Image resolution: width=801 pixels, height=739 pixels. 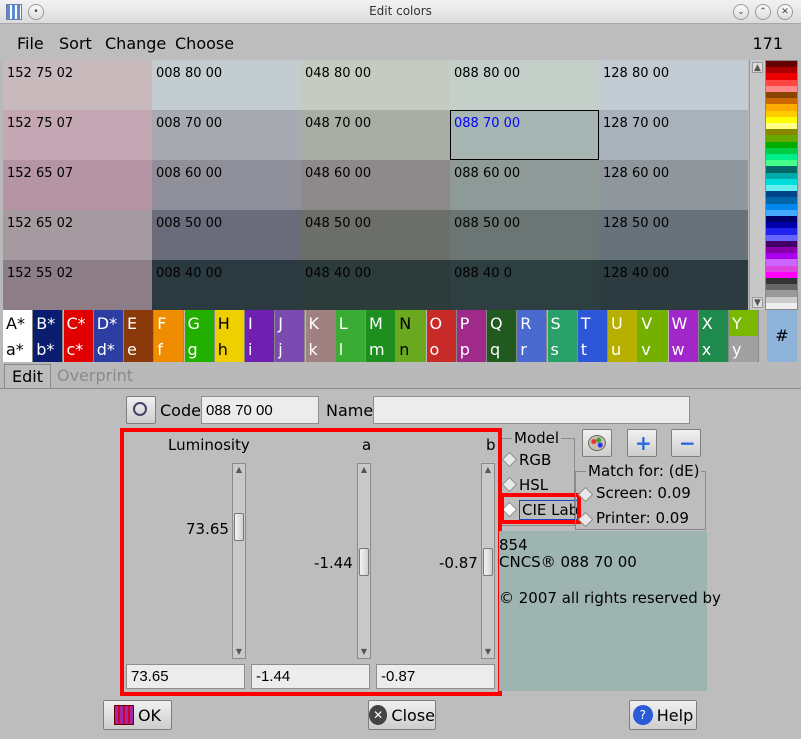 What do you see at coordinates (375, 85) in the screenshot?
I see `color-cell: 048 80 00` at bounding box center [375, 85].